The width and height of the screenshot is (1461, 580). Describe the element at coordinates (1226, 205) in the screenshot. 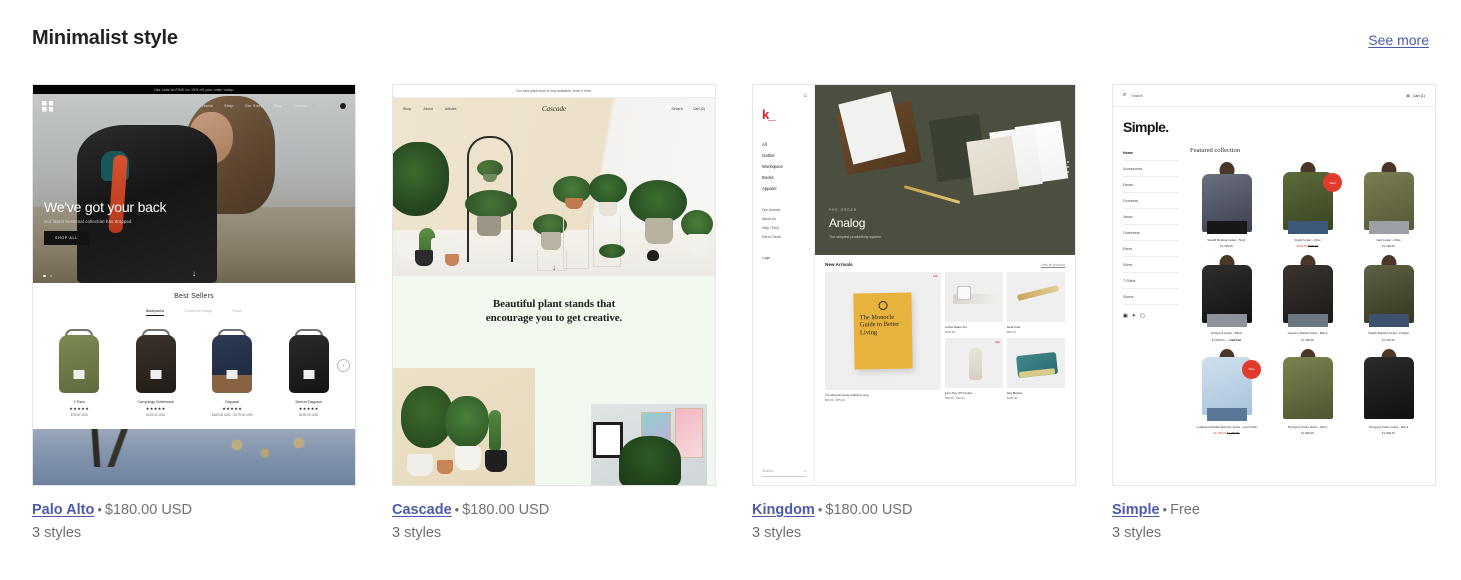

I see `product-item: Stealth Bomber Jacket - Navy $1,599.95` at that location.